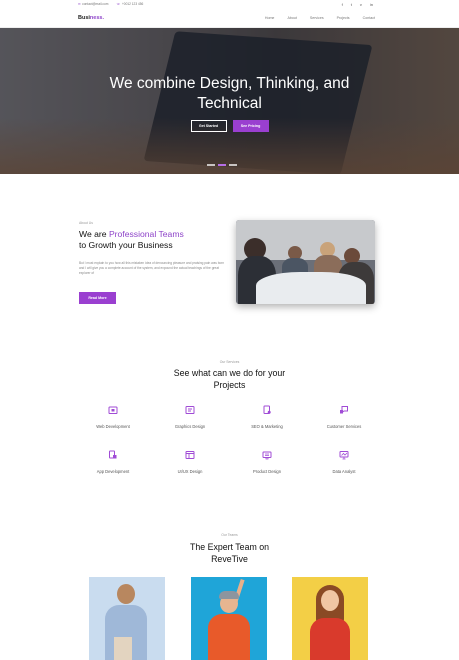  I want to click on team-member-bag, so click(123, 648).